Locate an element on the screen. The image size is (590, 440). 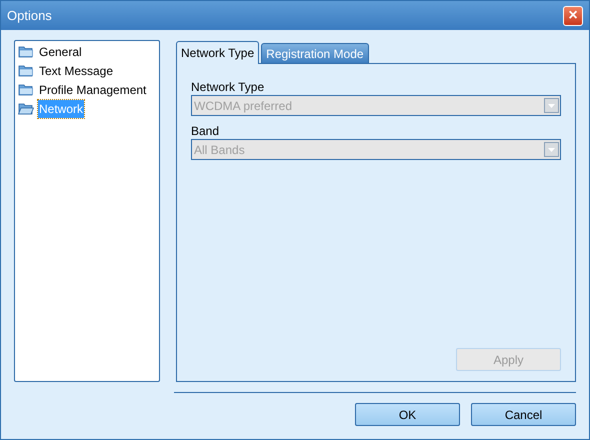
dialog-button: OK is located at coordinates (407, 414).